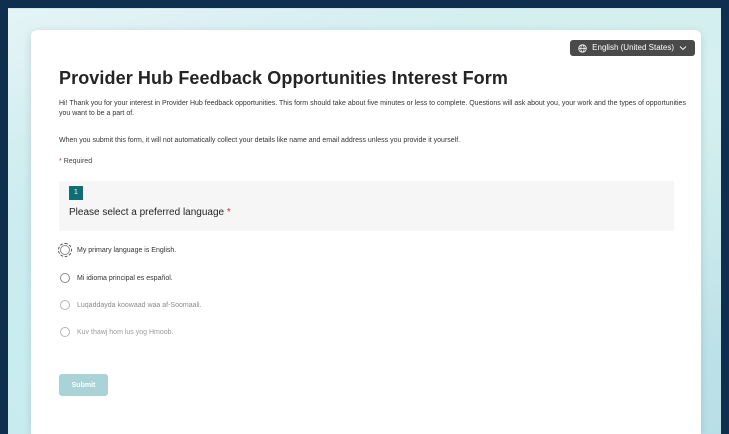  I want to click on required-legend: * Required, so click(75, 161).